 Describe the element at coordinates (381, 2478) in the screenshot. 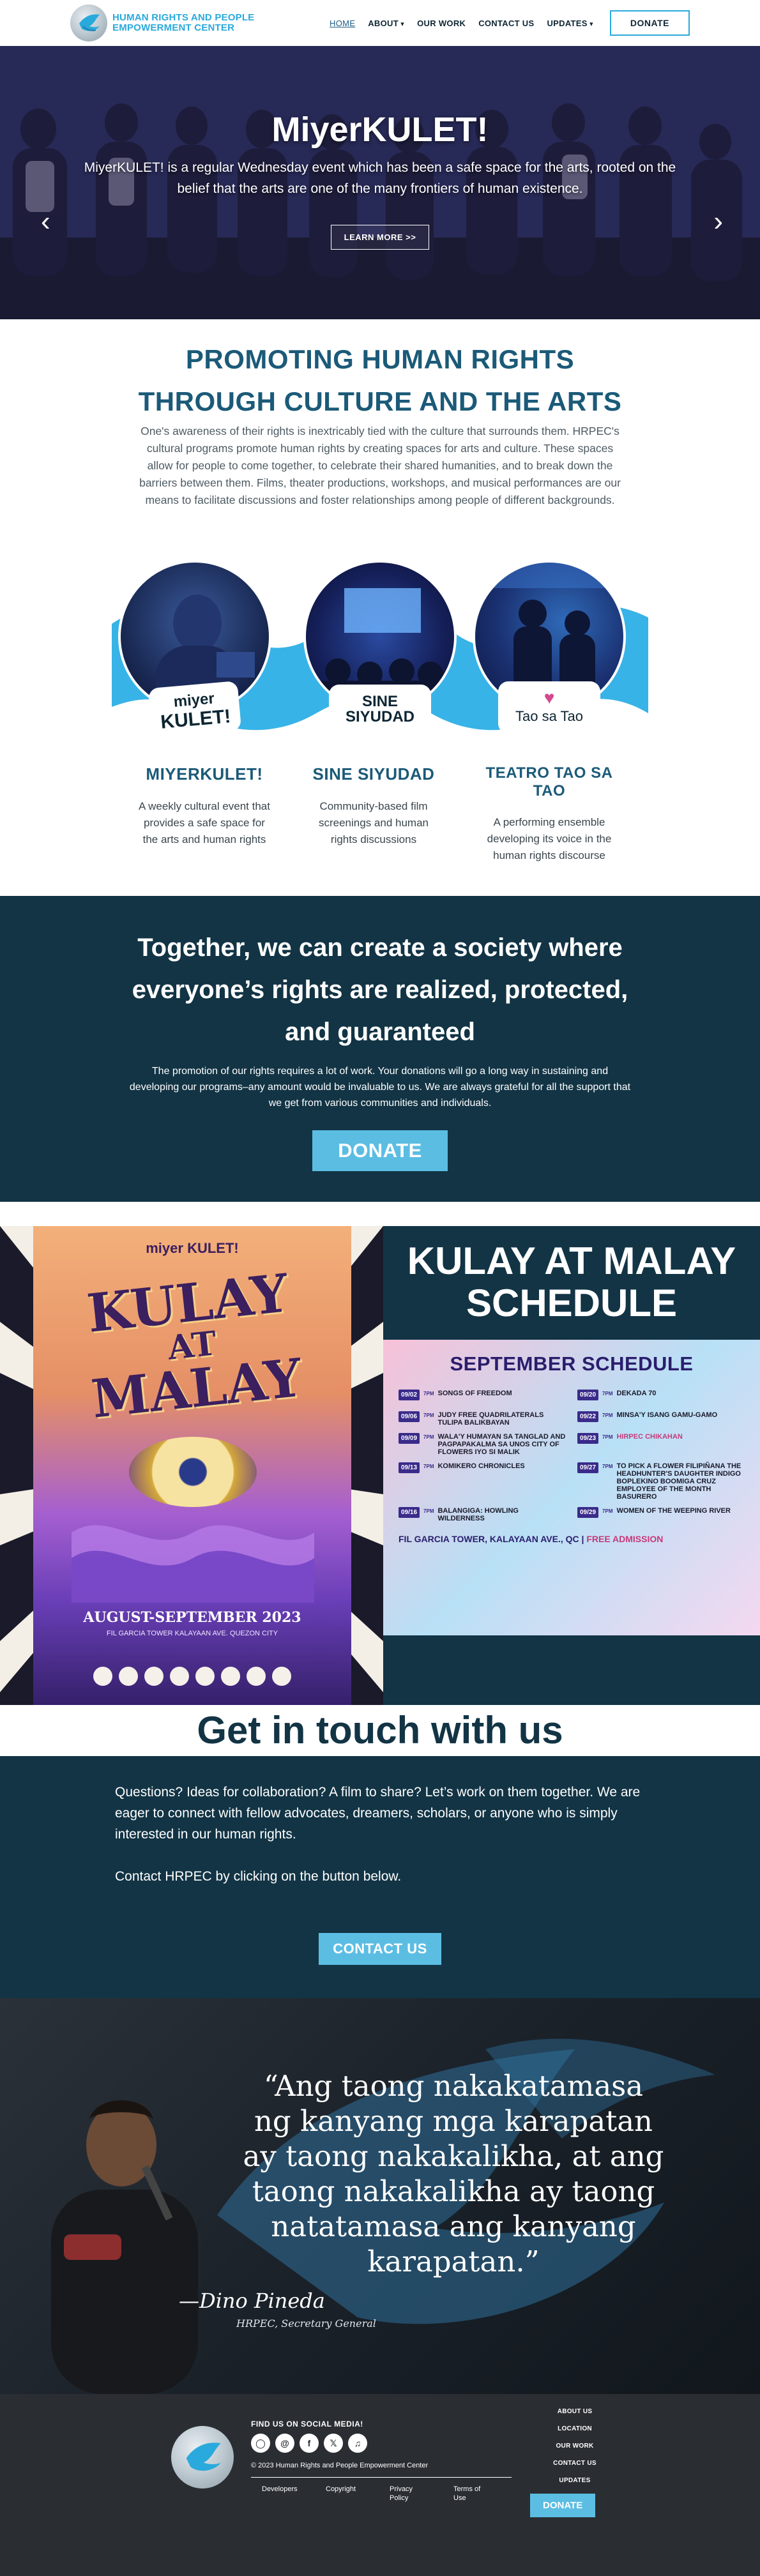

I see `footer-divider` at that location.